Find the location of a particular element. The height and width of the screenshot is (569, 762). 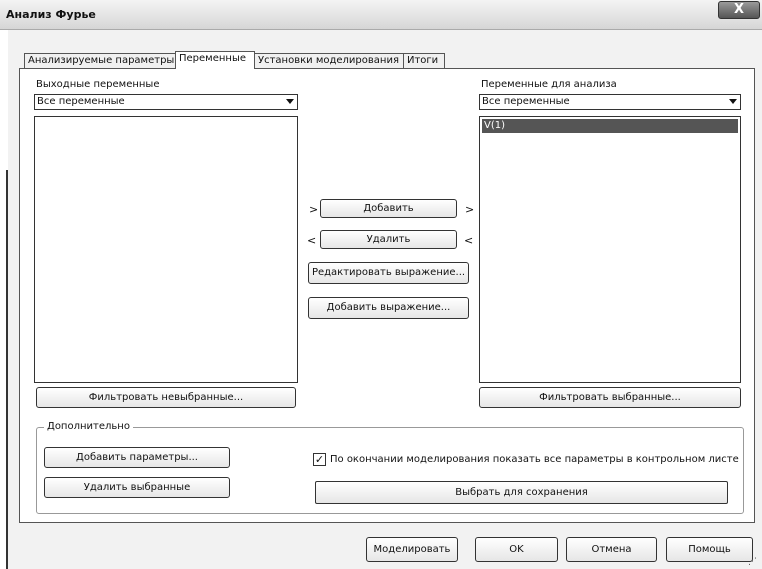

simulate-button: Моделировать is located at coordinates (412, 549).